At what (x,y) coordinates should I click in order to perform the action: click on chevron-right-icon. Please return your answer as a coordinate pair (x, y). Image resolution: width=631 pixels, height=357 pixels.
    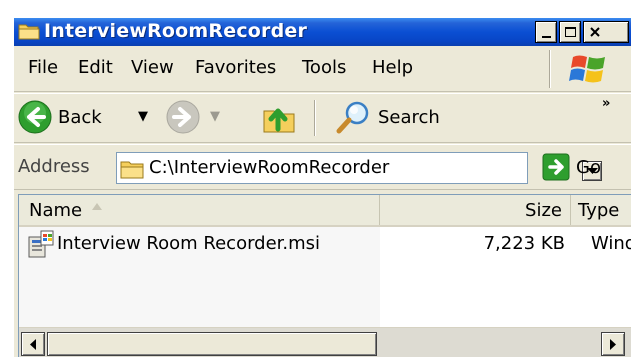
    Looking at the image, I should click on (613, 344).